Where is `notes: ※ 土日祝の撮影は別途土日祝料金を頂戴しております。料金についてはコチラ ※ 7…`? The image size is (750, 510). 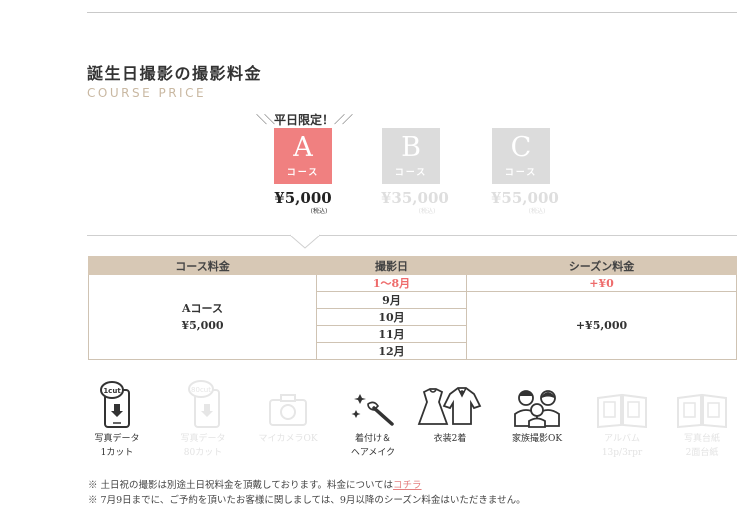 notes: ※ 土日祝の撮影は別途土日祝料金を頂戴しております。料金についてはコチラ ※ 7… is located at coordinates (307, 493).